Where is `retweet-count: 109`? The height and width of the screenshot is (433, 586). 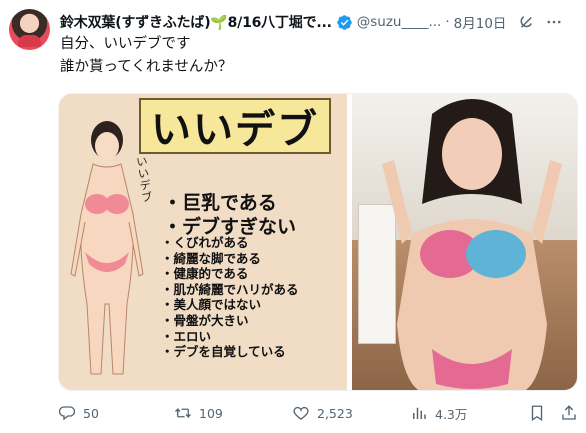
retweet-count: 109 is located at coordinates (211, 413).